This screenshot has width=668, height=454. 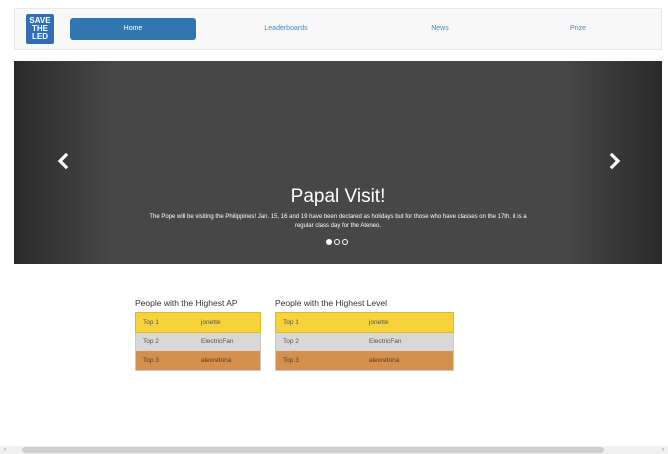 I want to click on horizontal-scrollbar: ‹ ›, so click(x=334, y=450).